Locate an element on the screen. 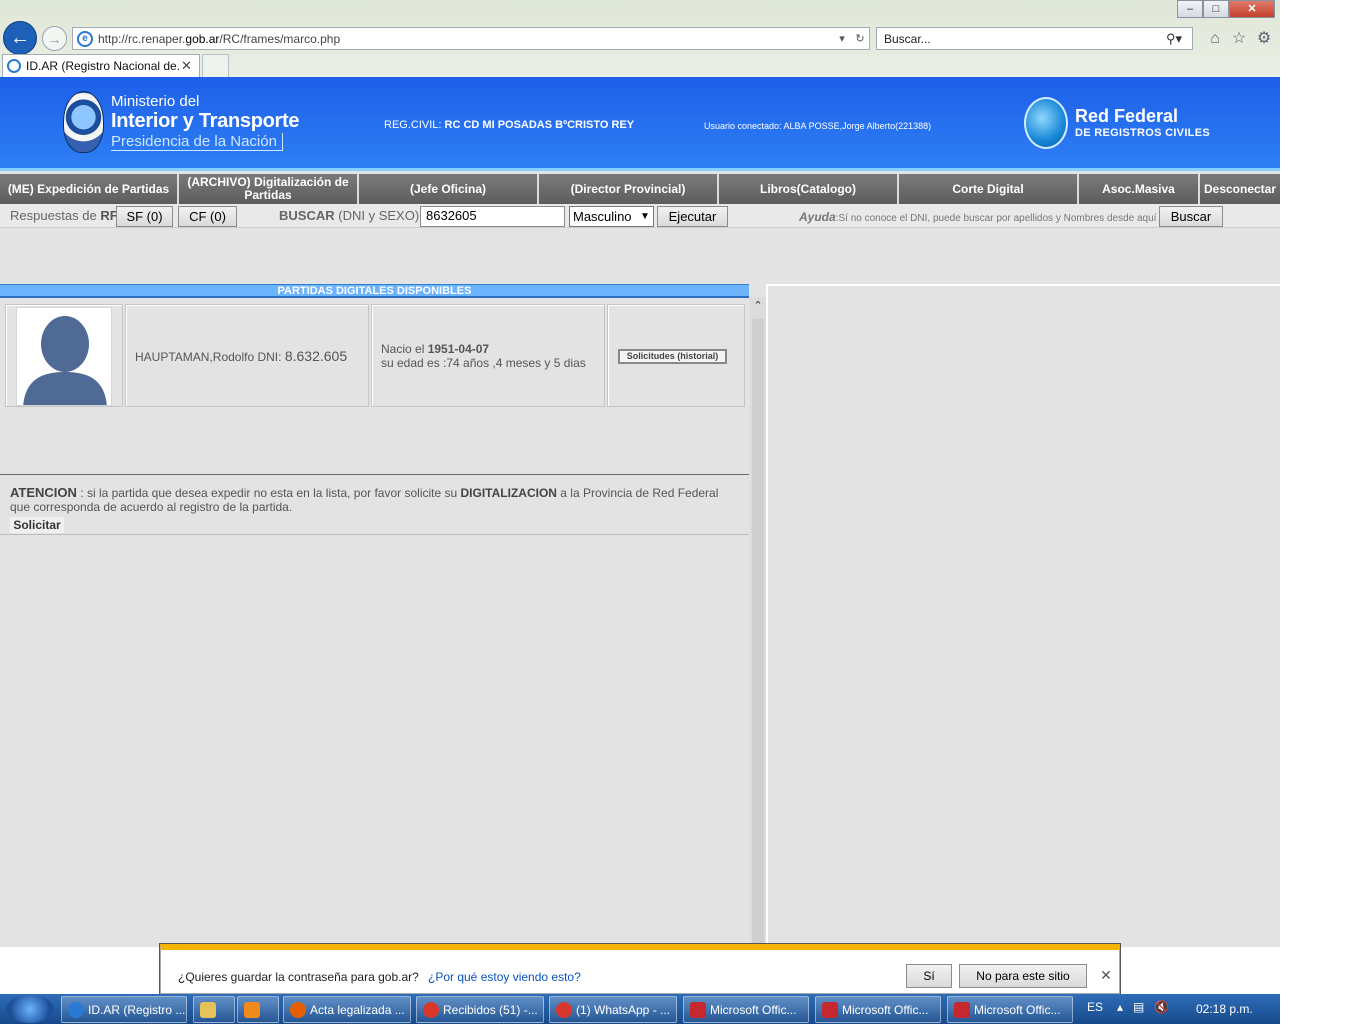 The width and height of the screenshot is (1364, 1024). forward-arrow-icon: → is located at coordinates (54, 38).